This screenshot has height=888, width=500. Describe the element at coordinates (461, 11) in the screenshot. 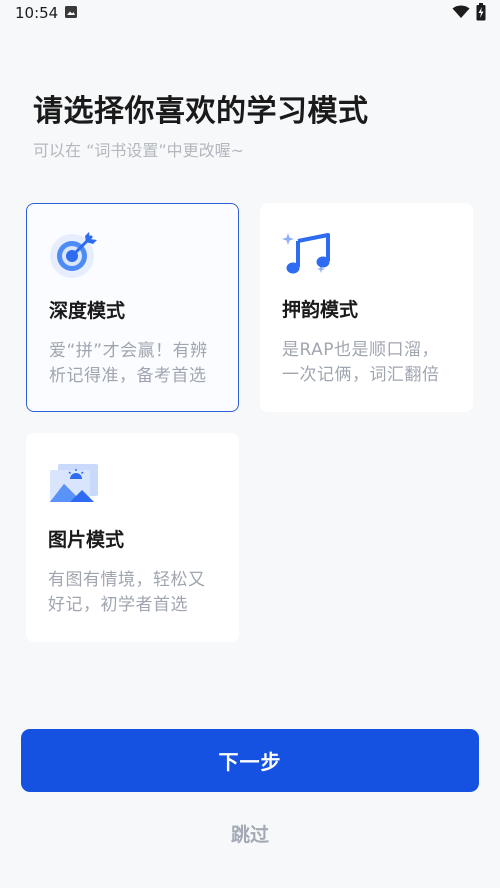

I see `wifi-icon` at that location.